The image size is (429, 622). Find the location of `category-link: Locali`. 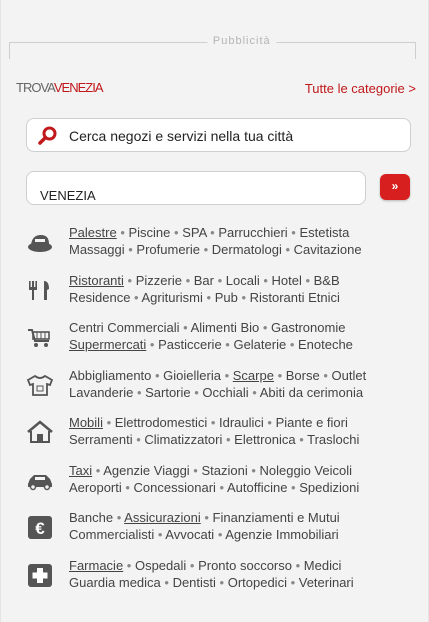

category-link: Locali is located at coordinates (243, 280).